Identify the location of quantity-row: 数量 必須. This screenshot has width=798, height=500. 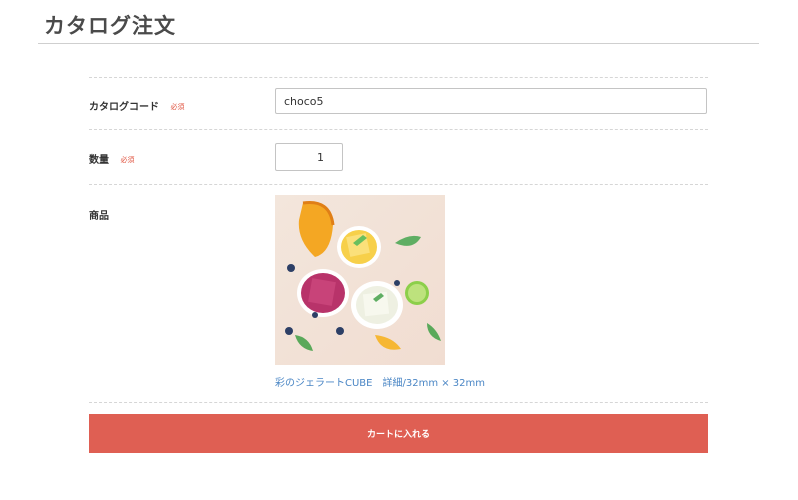
(398, 156).